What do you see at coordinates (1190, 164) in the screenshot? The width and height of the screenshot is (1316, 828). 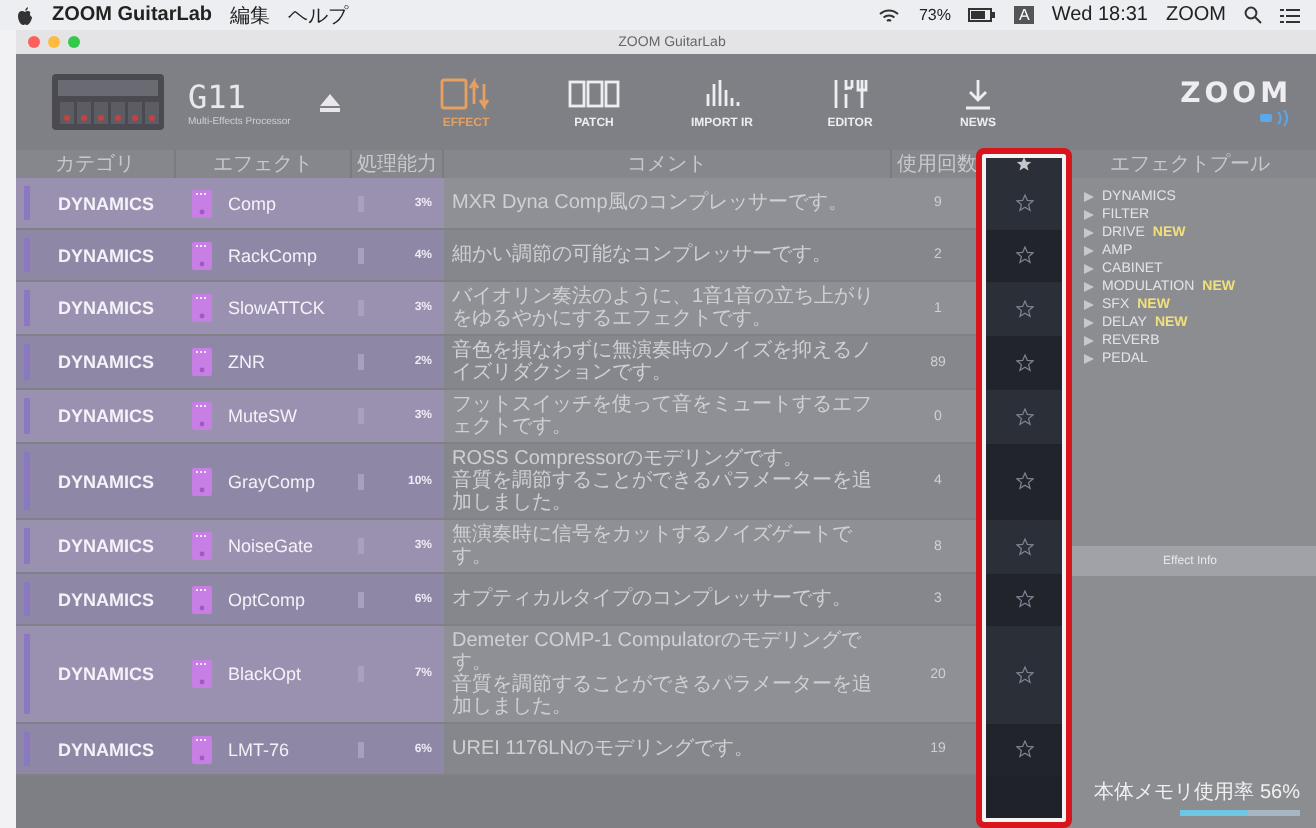 I see `pool-header: エフェクトプール` at bounding box center [1190, 164].